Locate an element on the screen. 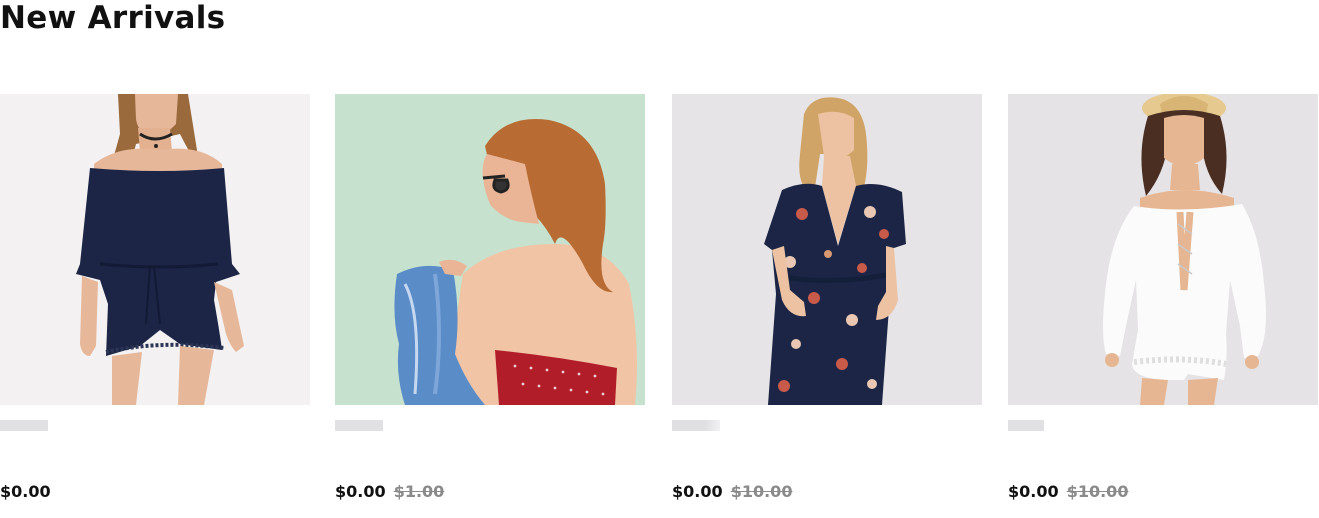  price-row: $0.00 $1.00 is located at coordinates (389, 492).